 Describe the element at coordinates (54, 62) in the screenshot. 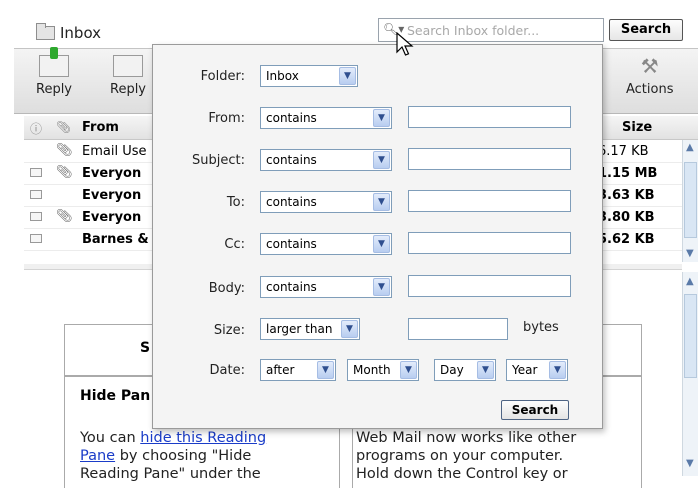

I see `reply-icon` at that location.